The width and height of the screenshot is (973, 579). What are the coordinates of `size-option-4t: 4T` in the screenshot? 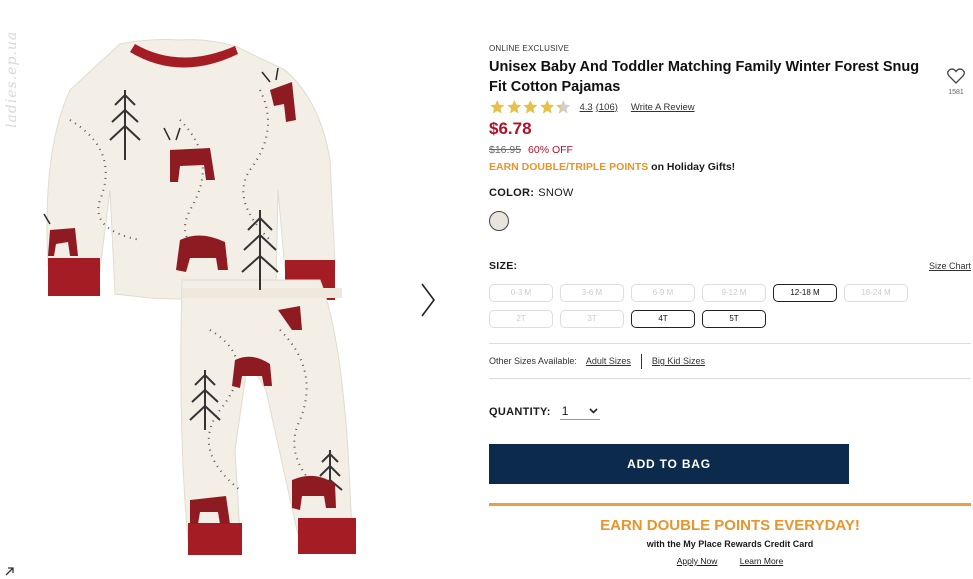 It's located at (663, 319).